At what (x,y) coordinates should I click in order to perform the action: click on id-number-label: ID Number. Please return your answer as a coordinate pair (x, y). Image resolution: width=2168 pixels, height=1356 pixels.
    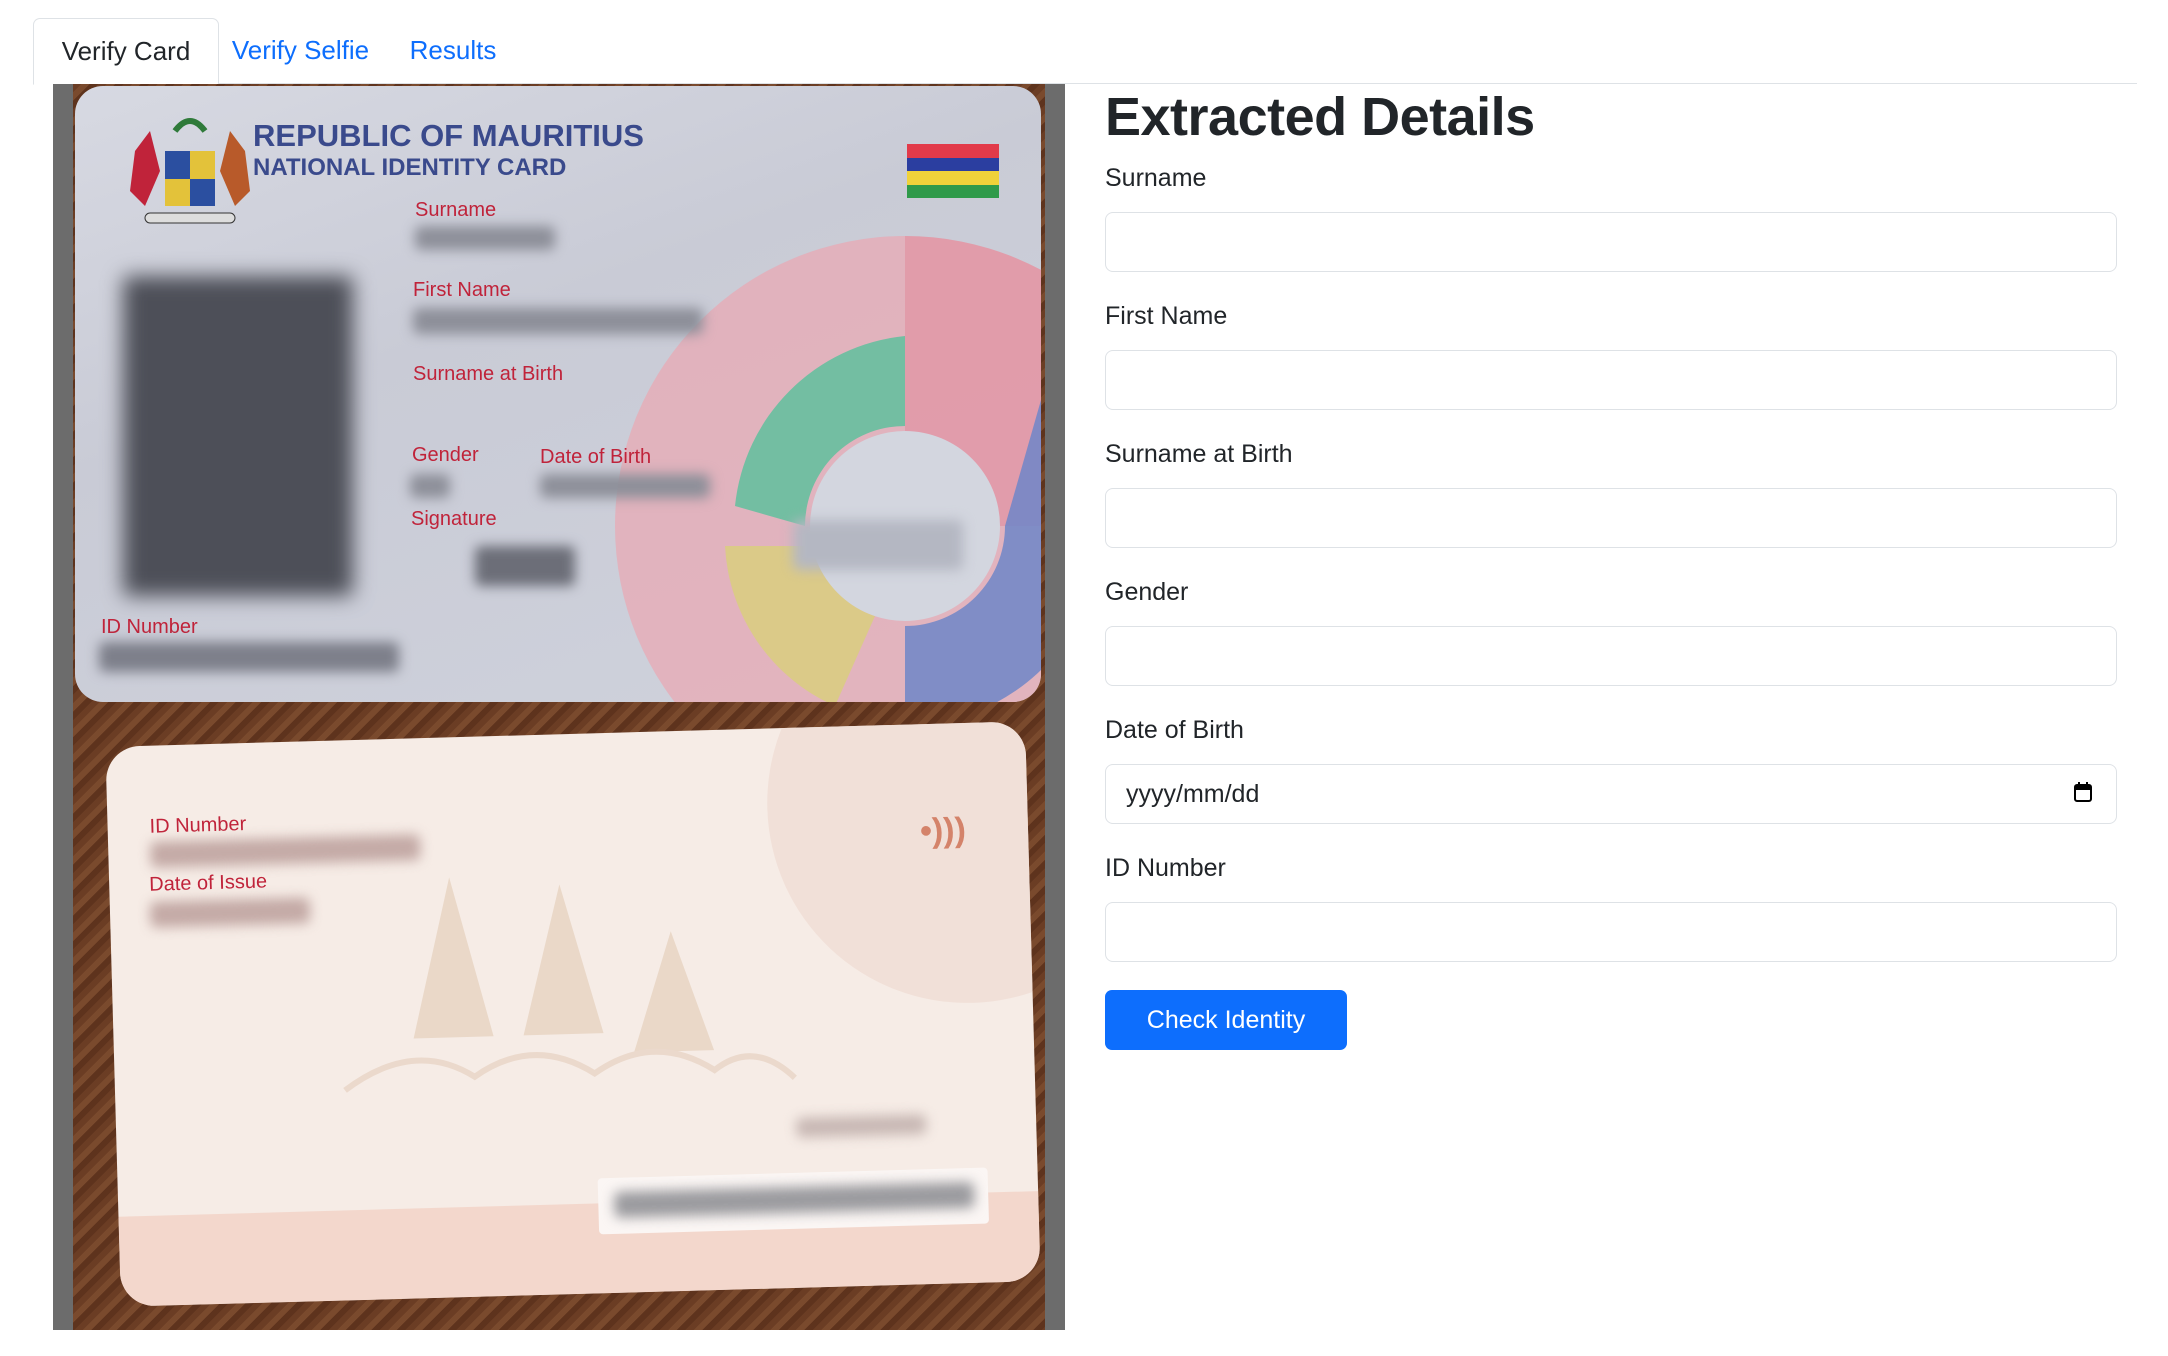
    Looking at the image, I should click on (1165, 868).